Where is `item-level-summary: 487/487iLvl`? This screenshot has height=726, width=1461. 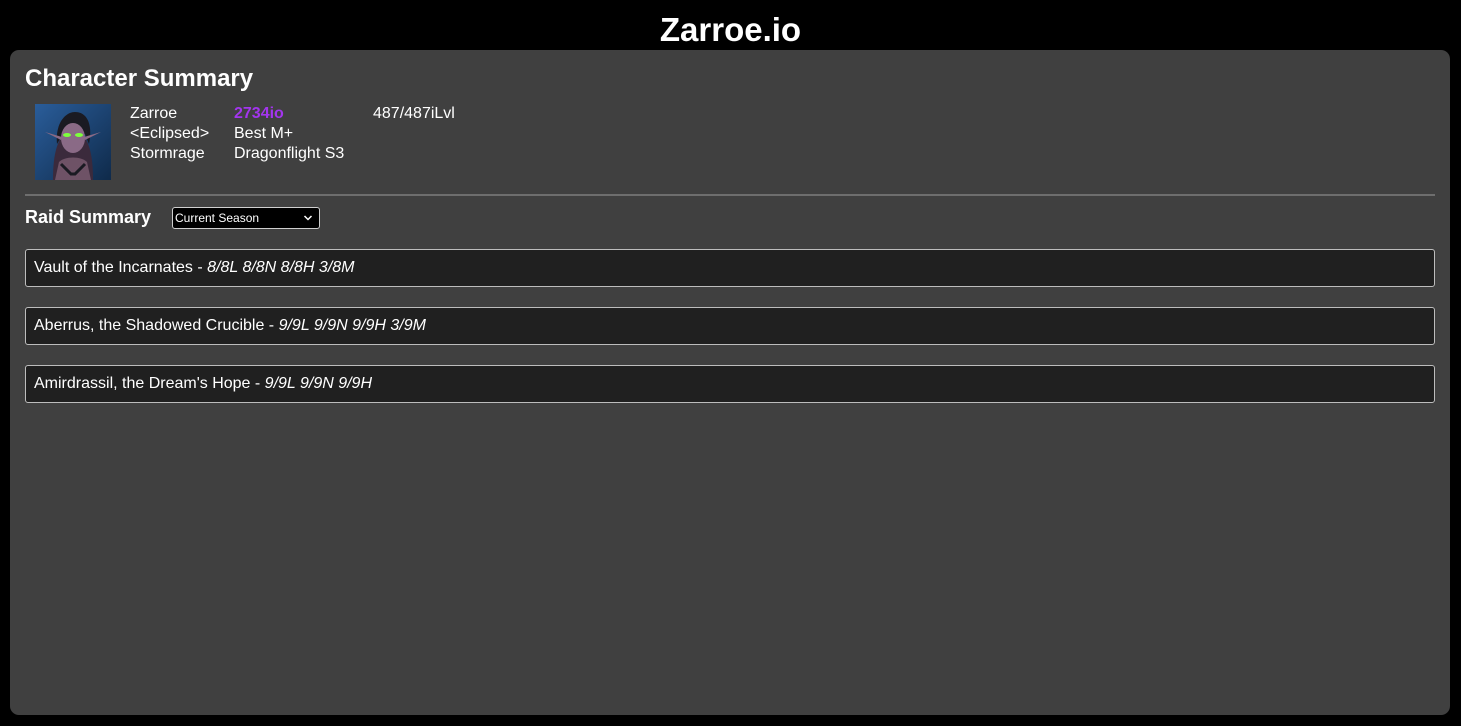
item-level-summary: 487/487iLvl is located at coordinates (414, 114).